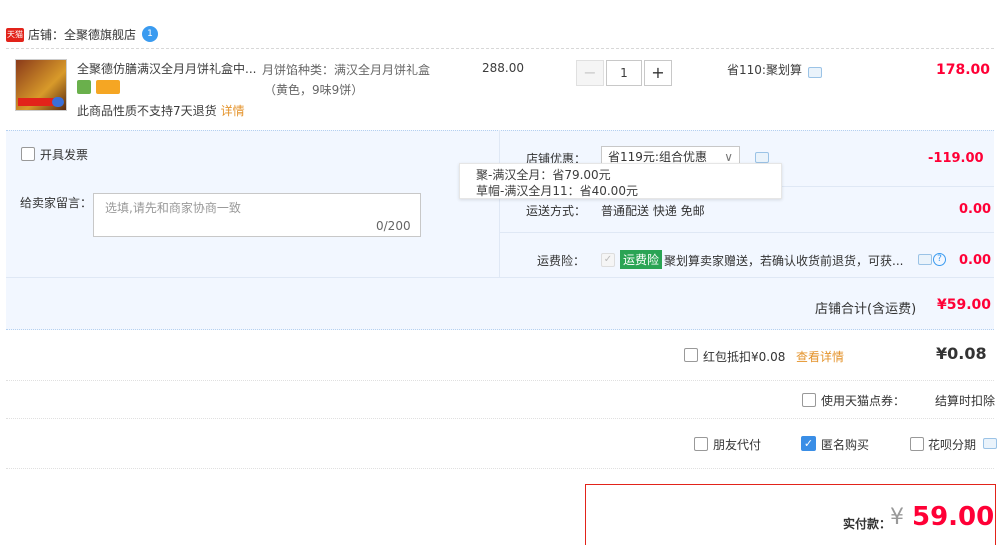 The image size is (1000, 545). Describe the element at coordinates (37, 102) in the screenshot. I see `thumbnail-ribbon` at that location.